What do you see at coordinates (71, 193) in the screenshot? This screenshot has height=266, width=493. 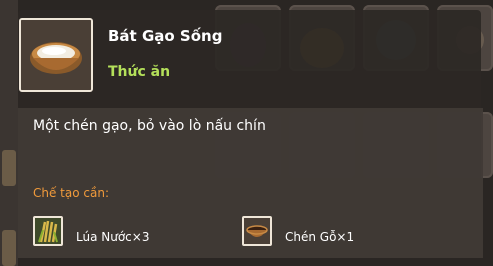 I see `crafting-requirements-label: Chế tạo cần:` at bounding box center [71, 193].